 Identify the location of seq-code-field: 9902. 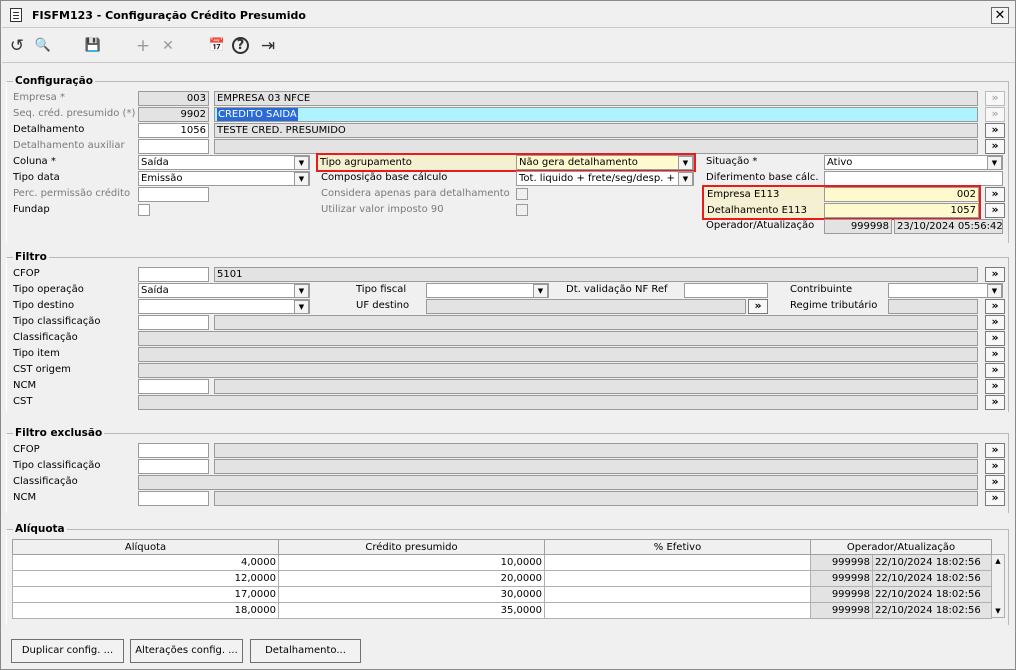
(173, 114).